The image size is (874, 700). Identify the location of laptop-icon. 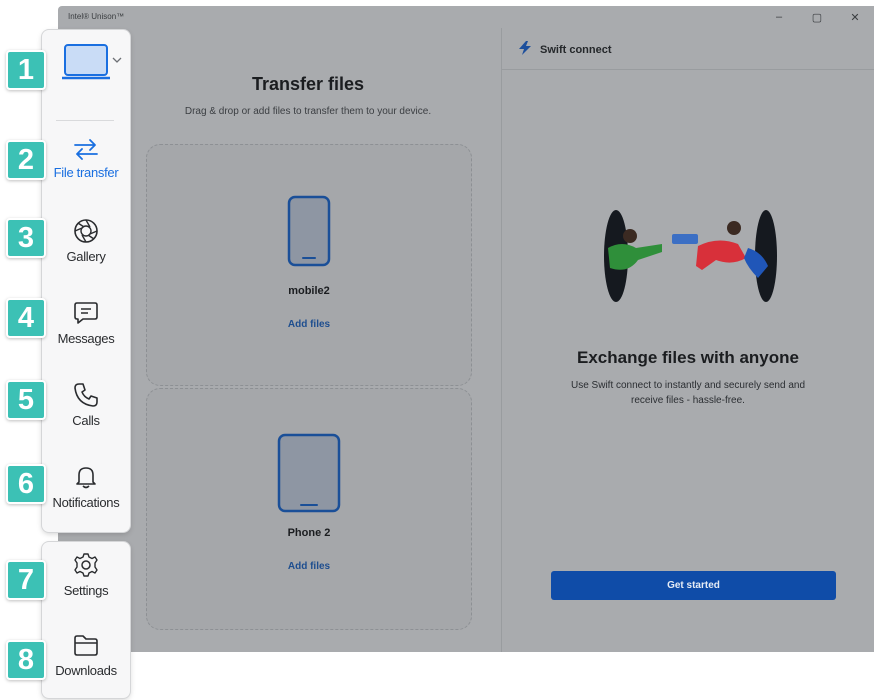
(86, 62).